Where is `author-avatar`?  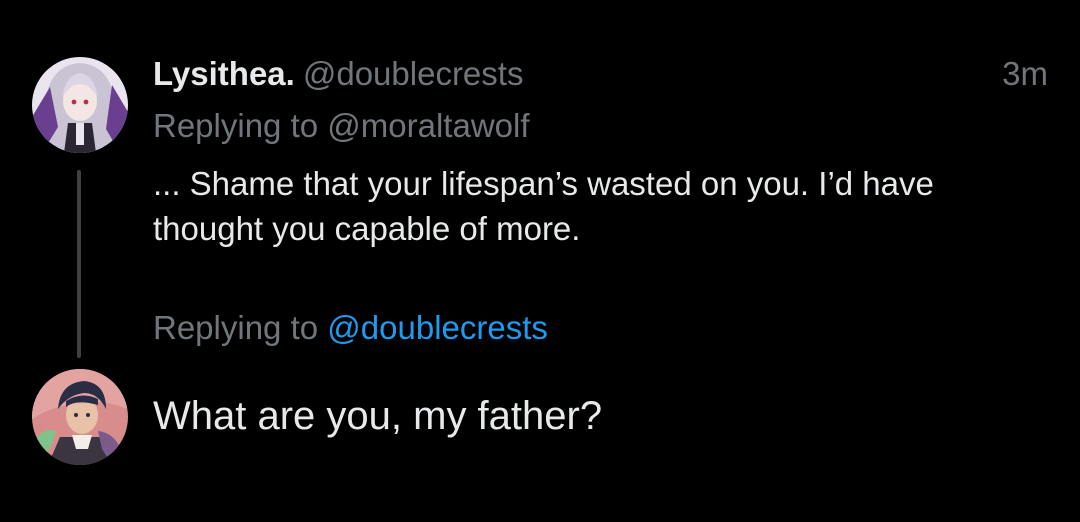
author-avatar is located at coordinates (80, 105).